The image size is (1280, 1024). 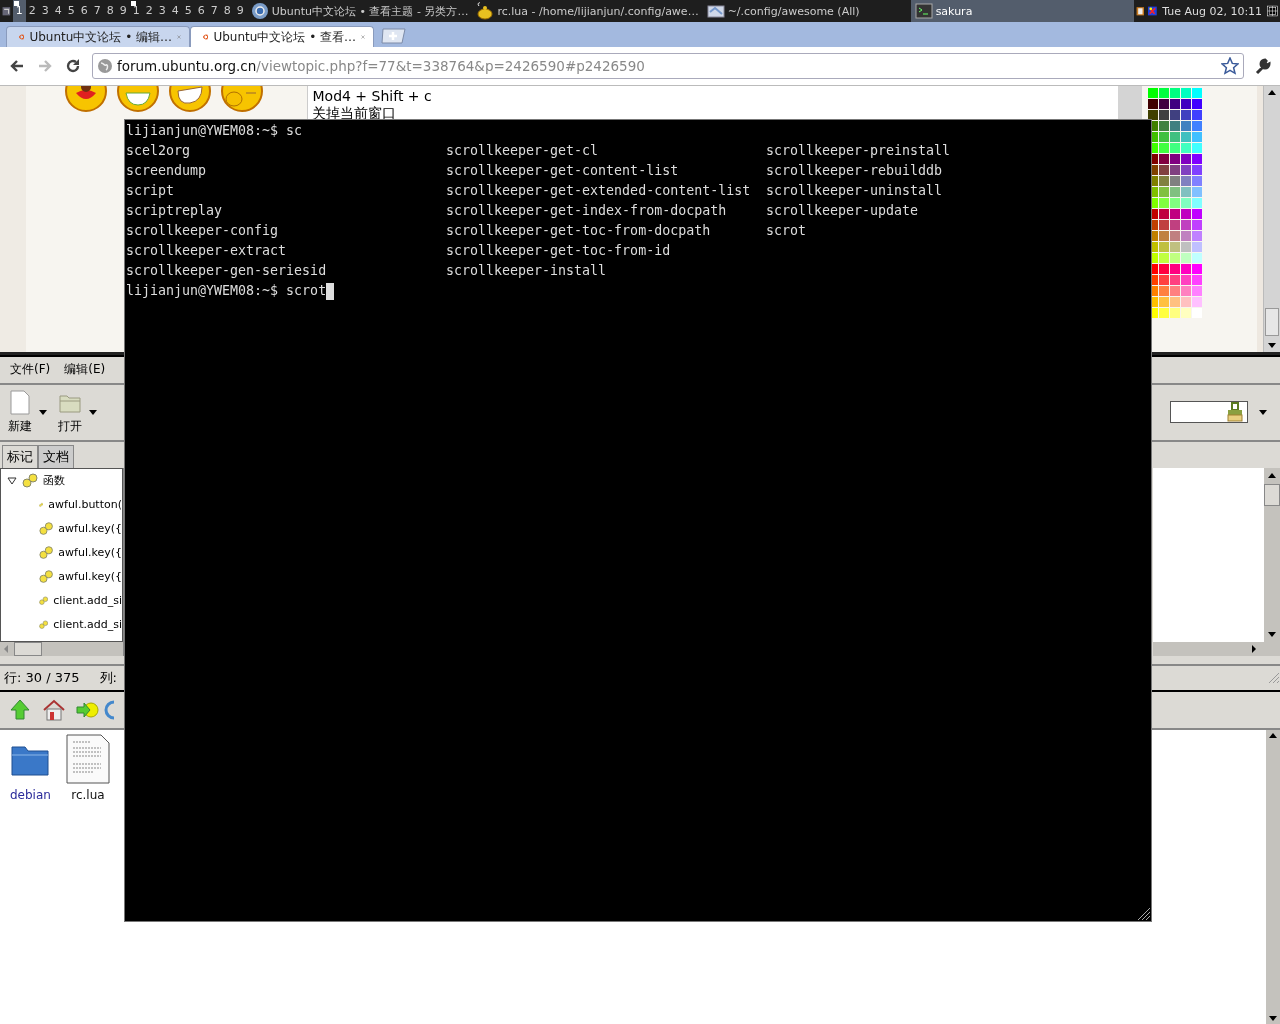 What do you see at coordinates (20, 456) in the screenshot?
I see `sidebar-tab: 标记` at bounding box center [20, 456].